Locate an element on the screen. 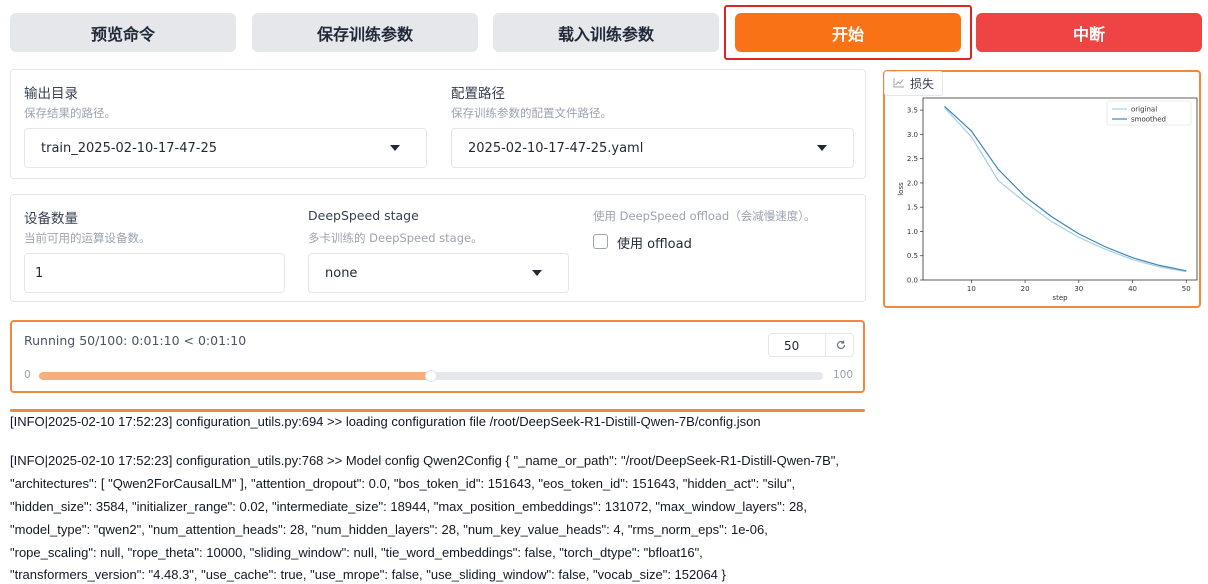 This screenshot has width=1208, height=584. output-dir-select: train_2025-02-10-17-47-25 is located at coordinates (225, 148).